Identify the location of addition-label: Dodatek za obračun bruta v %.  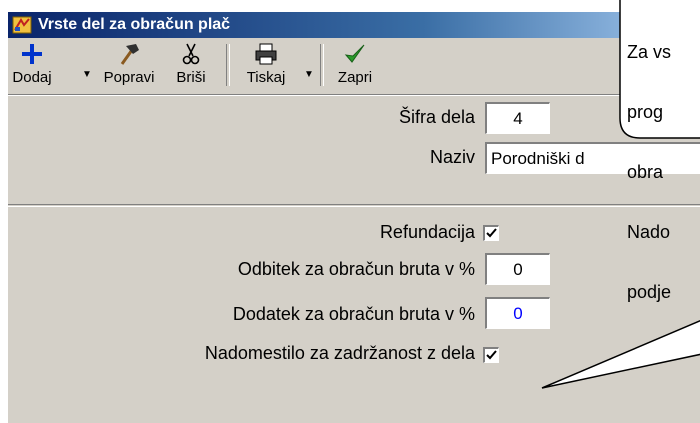
(353, 314).